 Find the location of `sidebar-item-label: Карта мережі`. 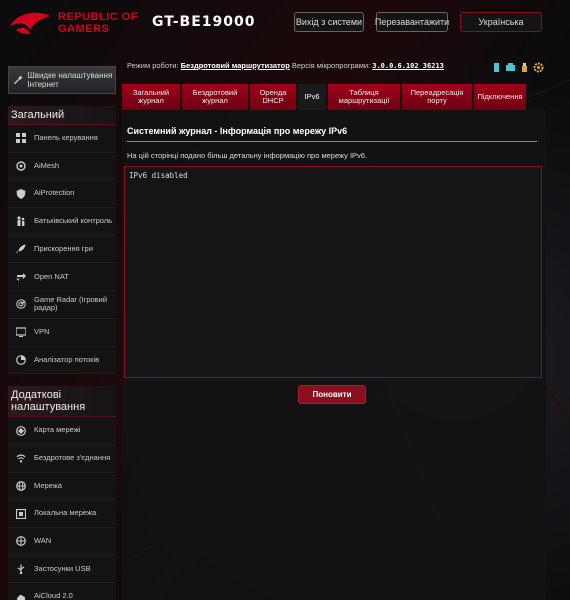

sidebar-item-label: Карта мережі is located at coordinates (57, 430).